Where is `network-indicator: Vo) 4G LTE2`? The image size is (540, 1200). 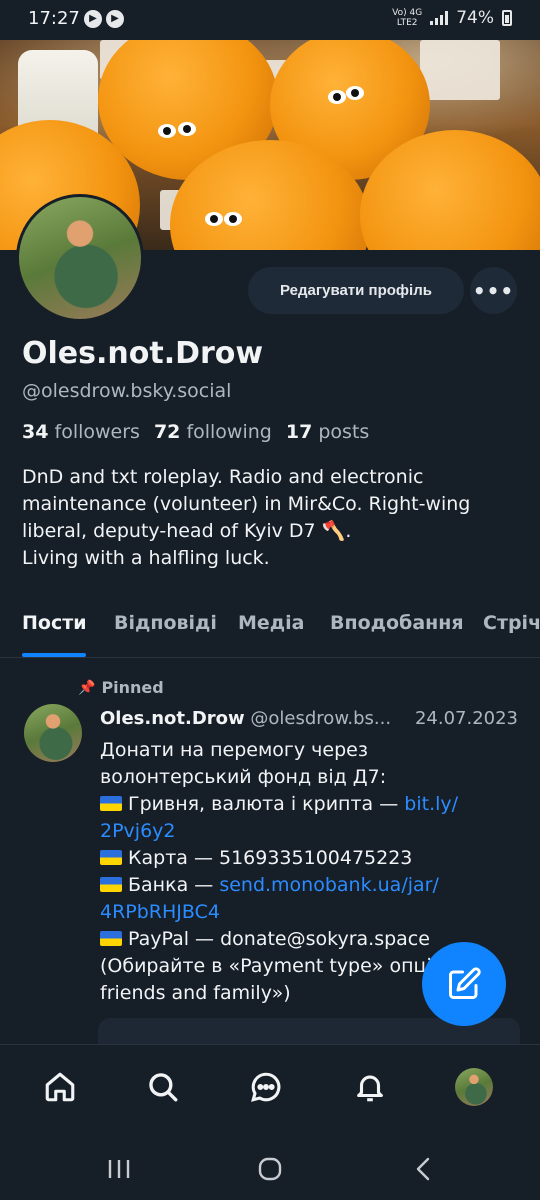 network-indicator: Vo) 4G LTE2 is located at coordinates (407, 18).